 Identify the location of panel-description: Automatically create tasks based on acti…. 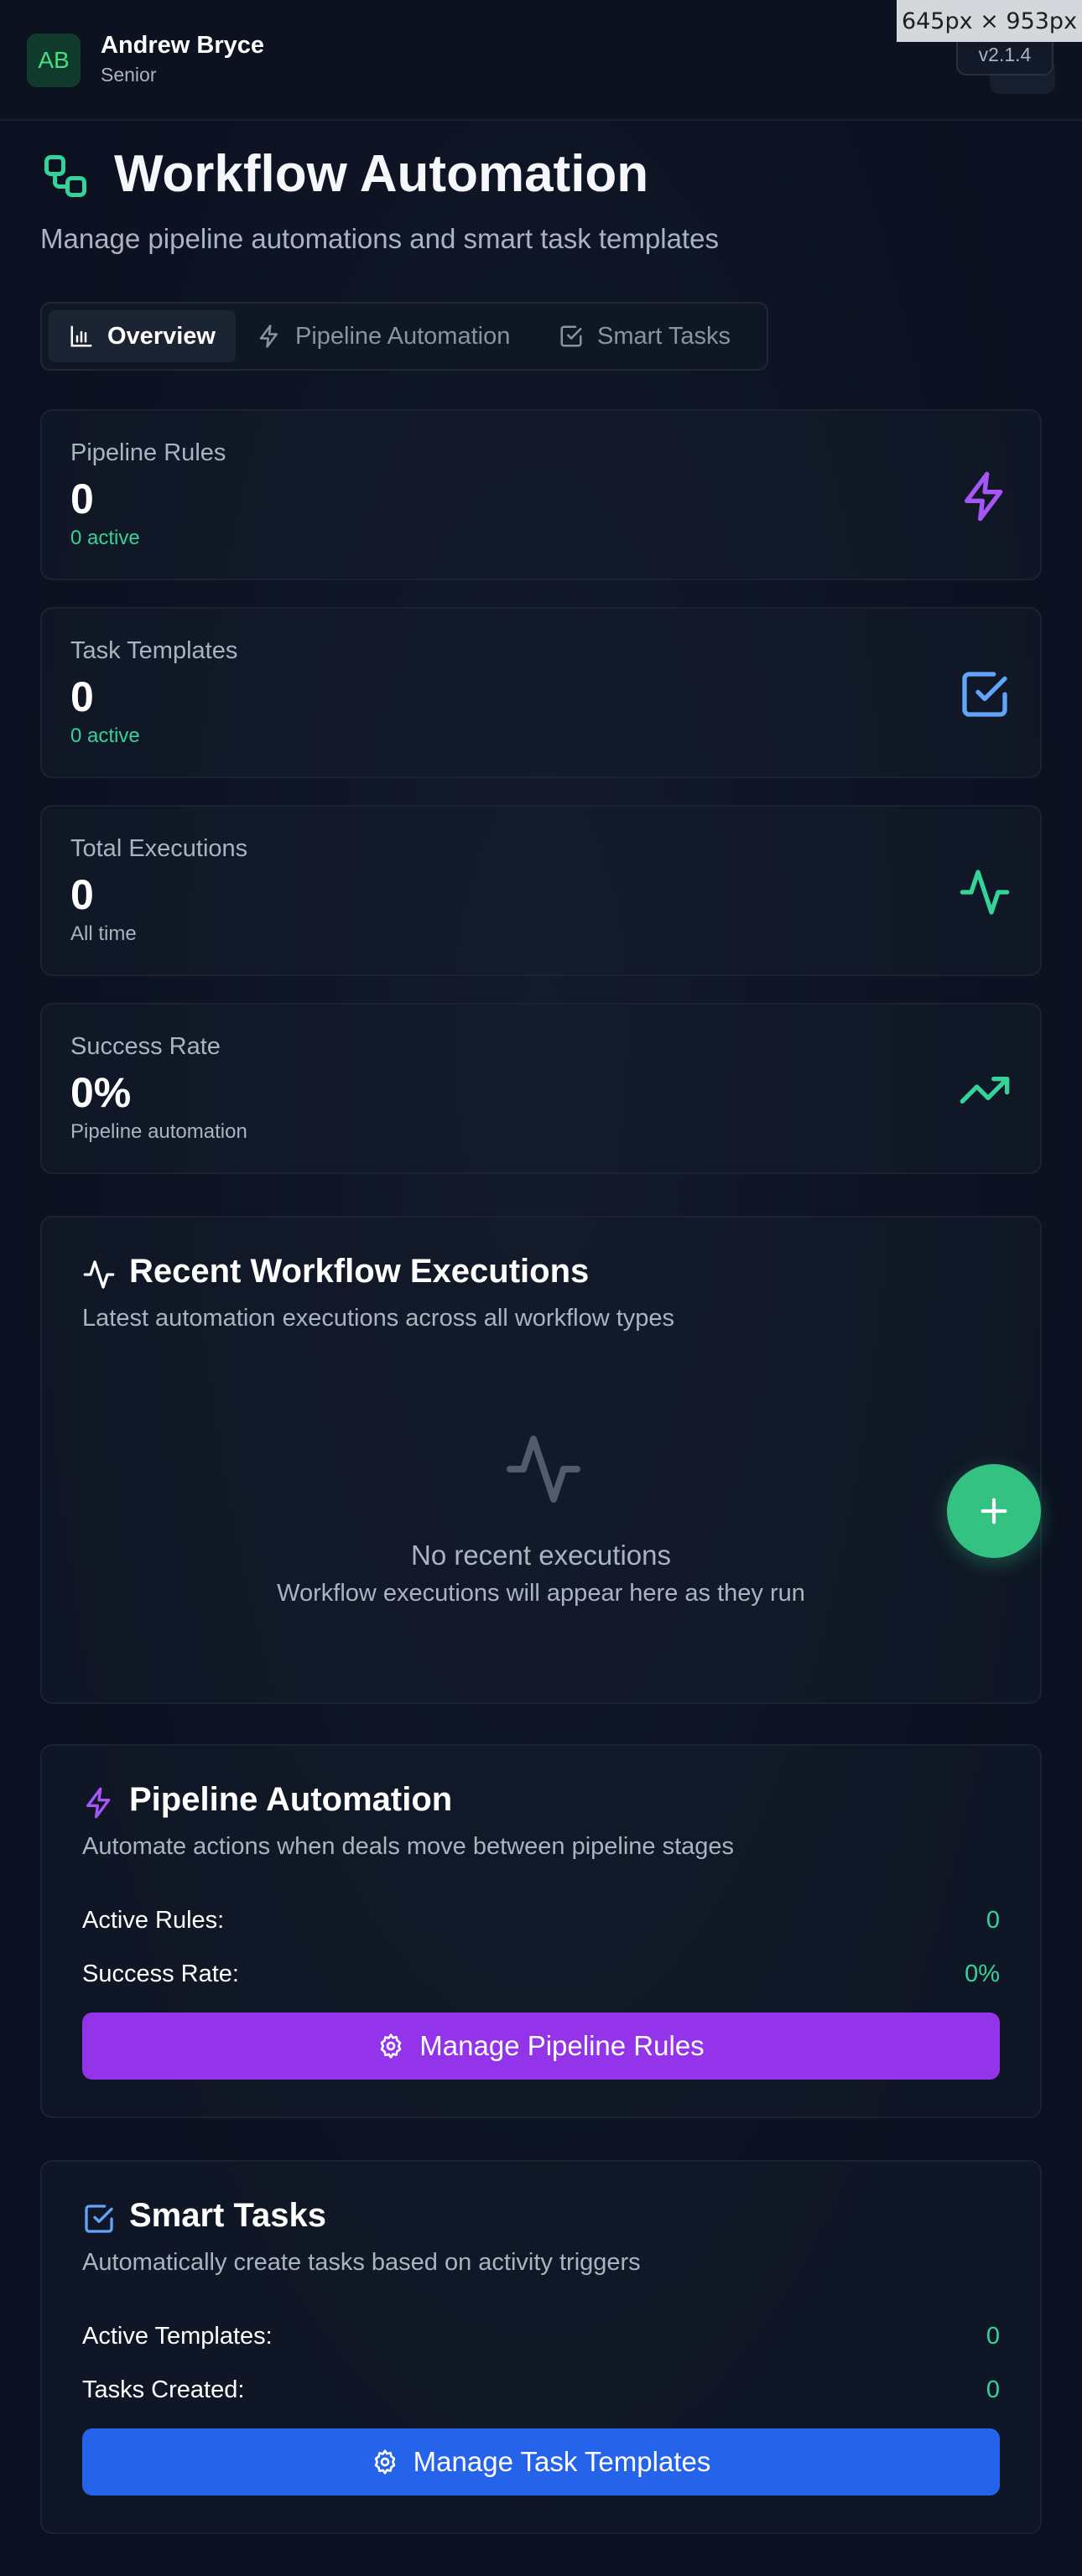
(361, 2262).